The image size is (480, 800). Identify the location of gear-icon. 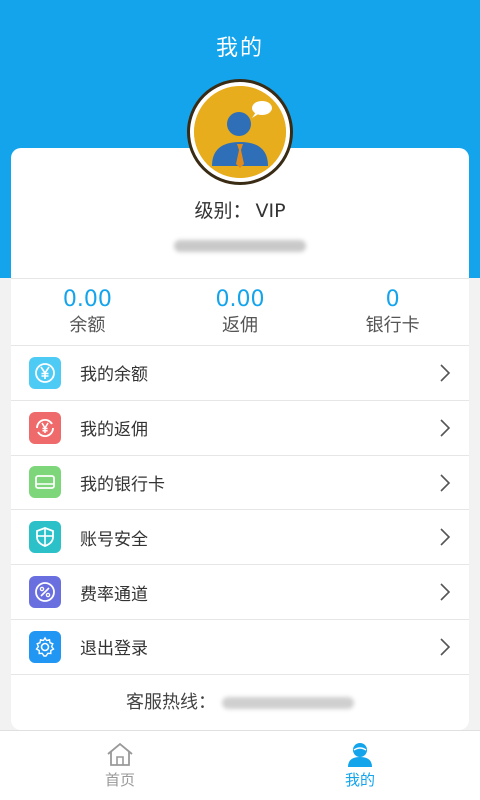
(45, 646).